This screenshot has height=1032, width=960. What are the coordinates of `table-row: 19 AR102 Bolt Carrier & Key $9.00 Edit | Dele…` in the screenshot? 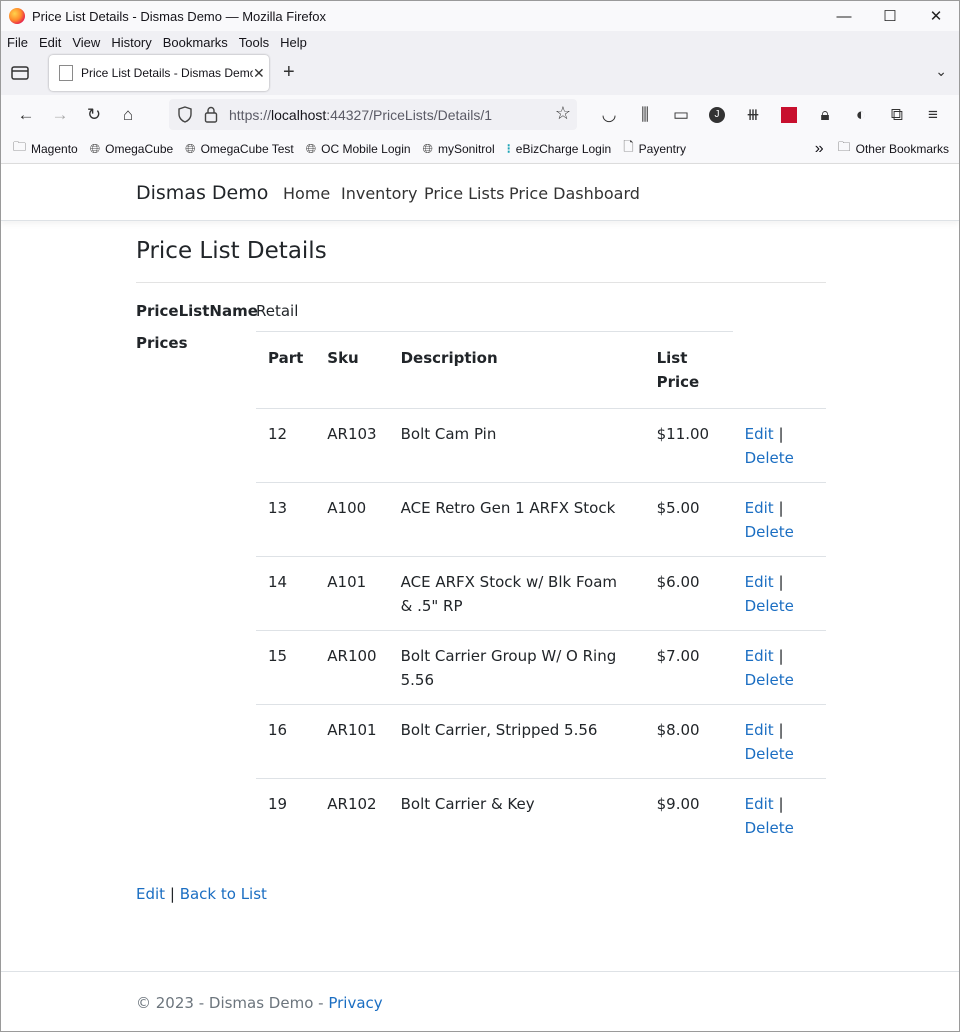 It's located at (541, 815).